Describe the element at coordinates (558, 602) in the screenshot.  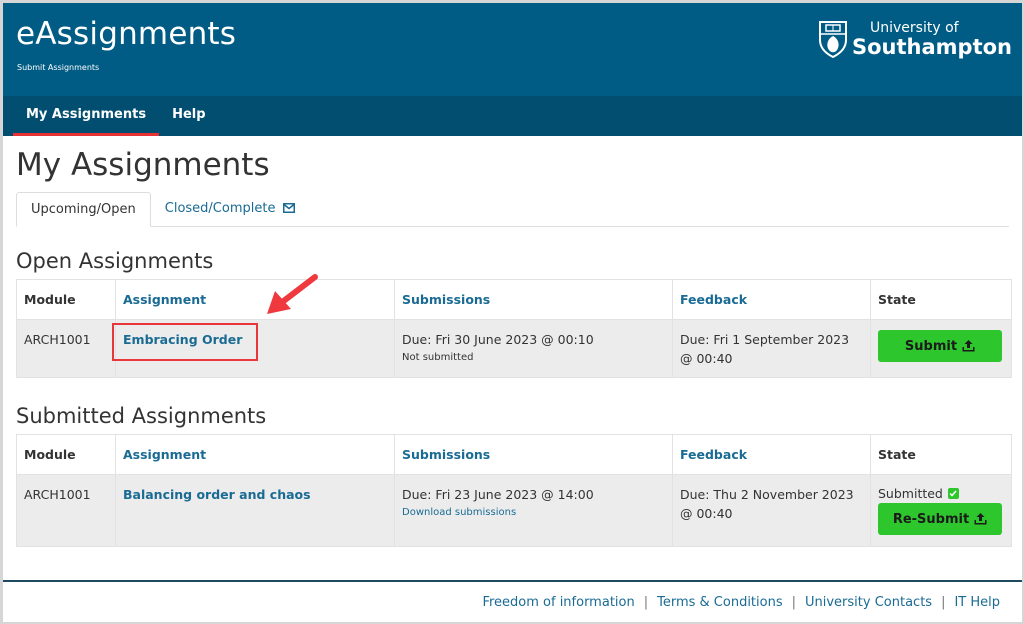
I see `footer-link-freedom-of-information: Freedom of information` at that location.